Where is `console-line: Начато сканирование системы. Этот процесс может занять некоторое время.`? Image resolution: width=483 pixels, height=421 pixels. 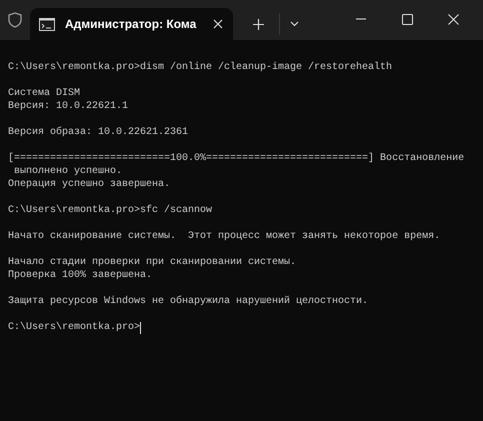 console-line: Начато сканирование системы. Этот процесс может занять некоторое время. is located at coordinates (224, 236).